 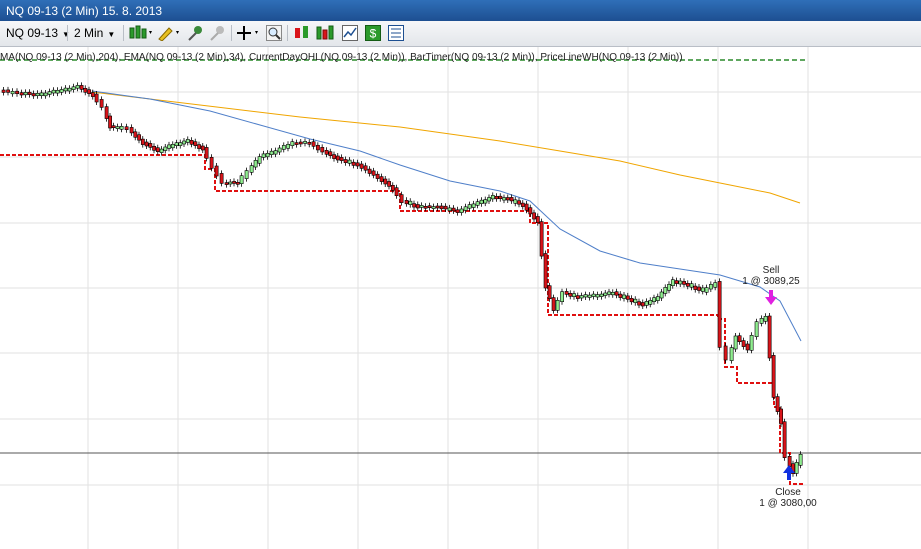 I want to click on properties-button, so click(x=396, y=33).